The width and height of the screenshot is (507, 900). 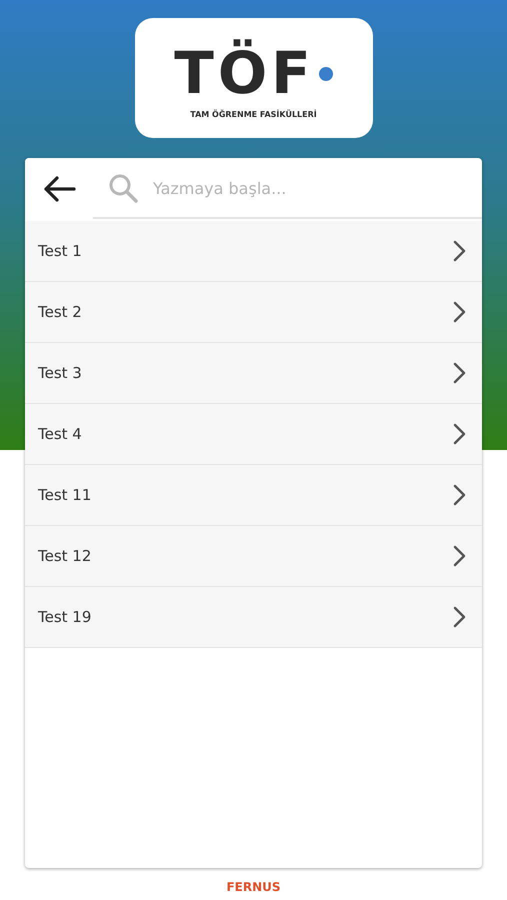 What do you see at coordinates (253, 251) in the screenshot?
I see `list-item: Test 1` at bounding box center [253, 251].